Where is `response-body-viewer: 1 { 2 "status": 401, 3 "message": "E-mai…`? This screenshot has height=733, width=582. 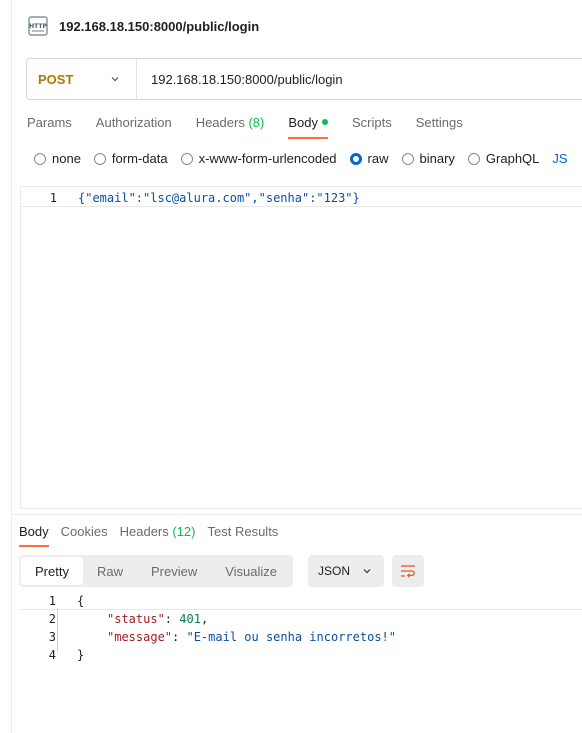 response-body-viewer: 1 { 2 "status": 401, 3 "message": "E-mai… is located at coordinates (301, 628).